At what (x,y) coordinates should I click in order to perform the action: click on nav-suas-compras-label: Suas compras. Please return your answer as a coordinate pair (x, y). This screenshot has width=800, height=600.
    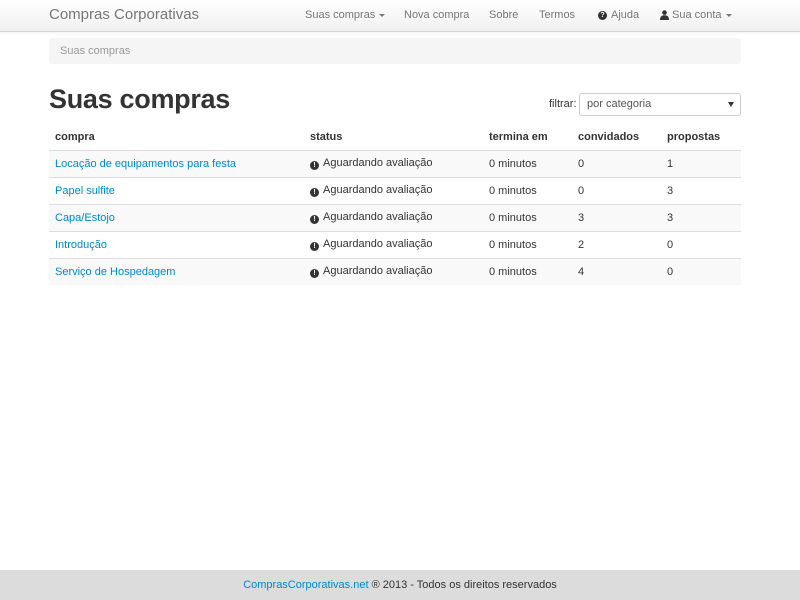
    Looking at the image, I should click on (340, 15).